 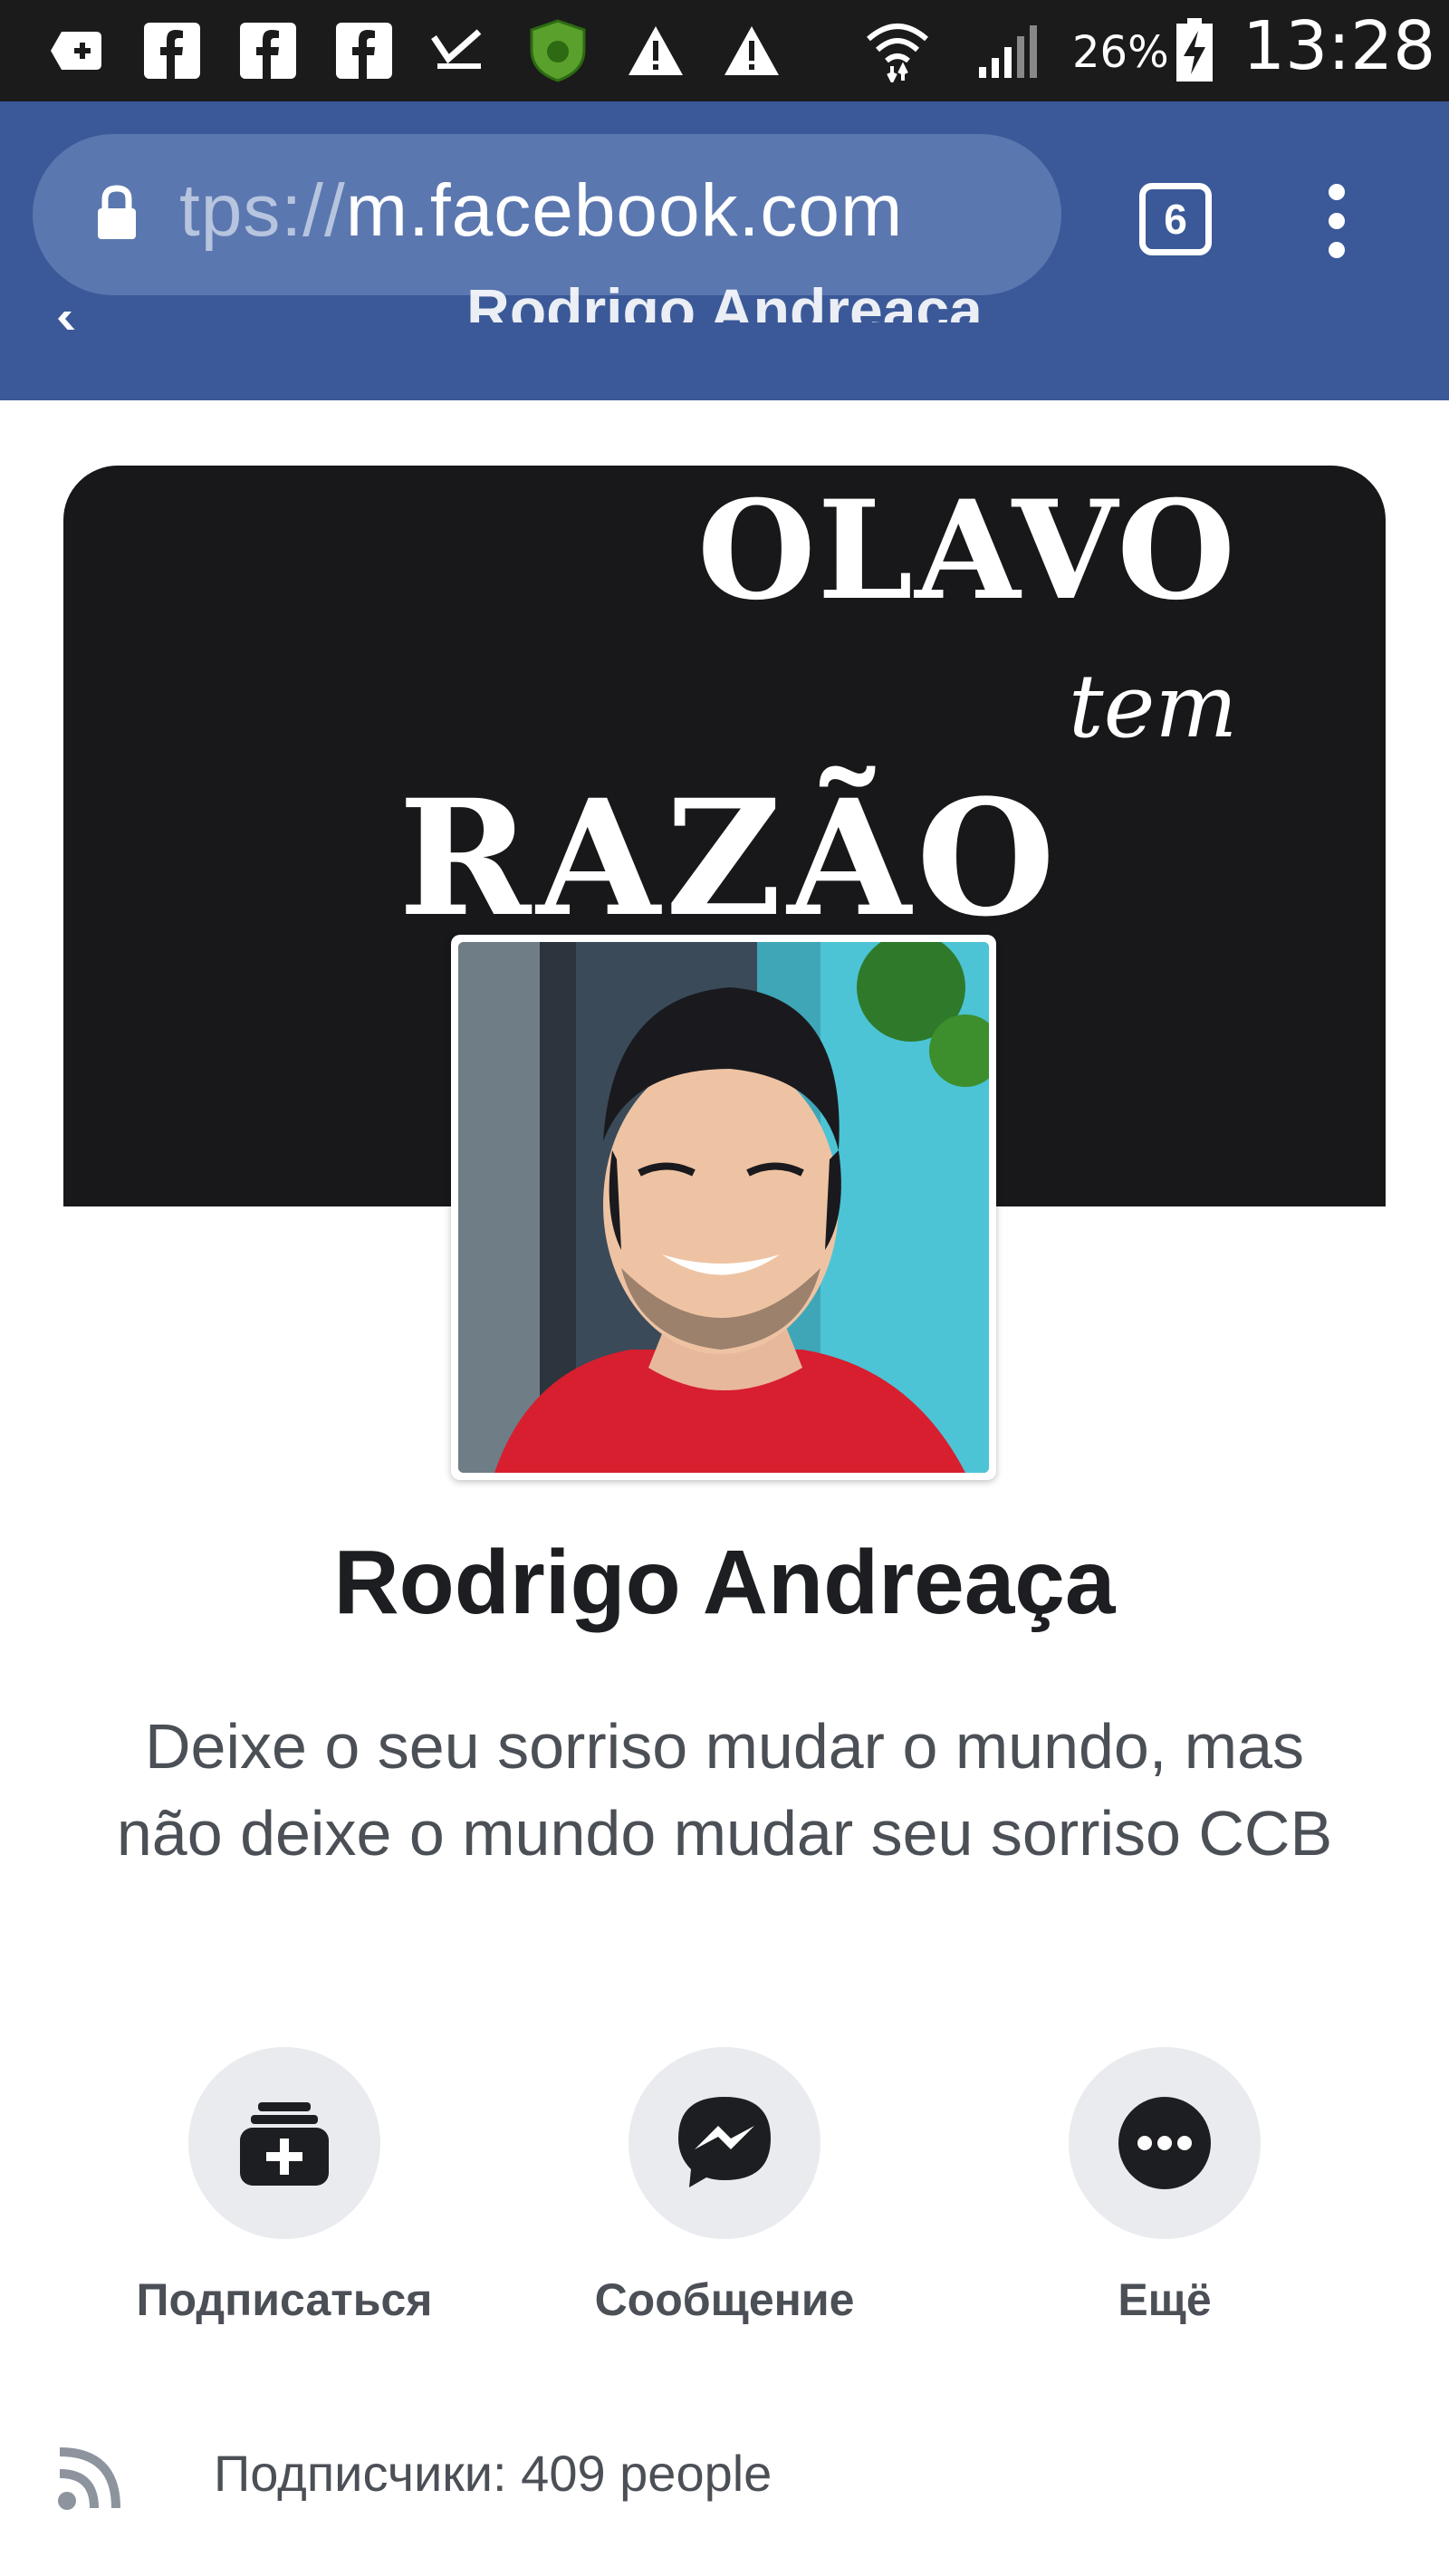 I want to click on more-button-circle, so click(x=1165, y=2143).